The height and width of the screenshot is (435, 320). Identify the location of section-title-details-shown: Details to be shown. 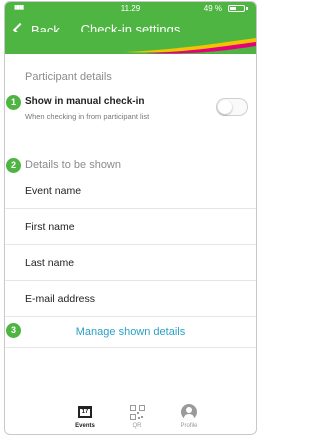
(73, 165).